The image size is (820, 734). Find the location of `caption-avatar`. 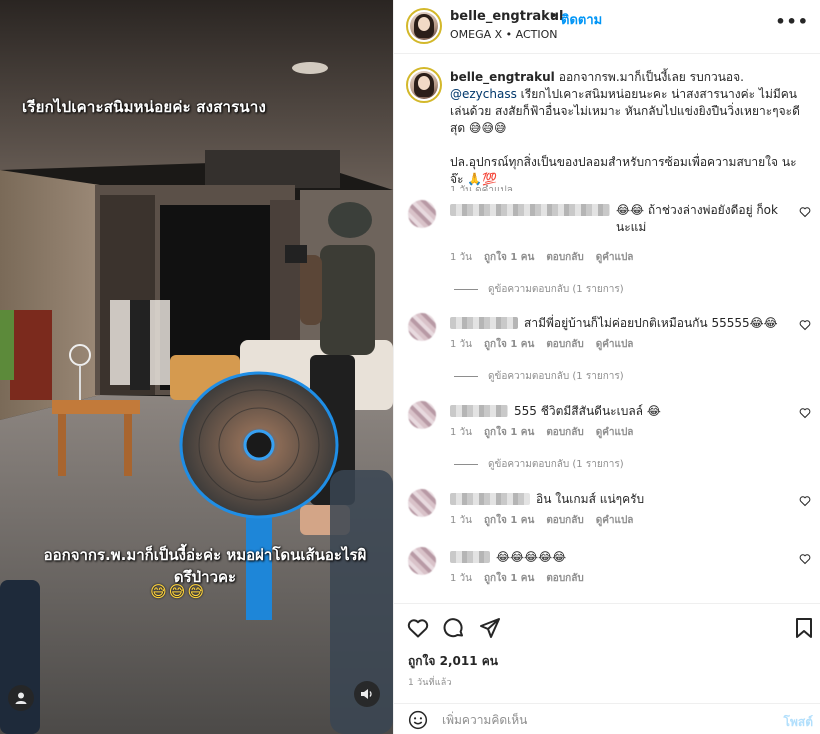

caption-avatar is located at coordinates (424, 85).